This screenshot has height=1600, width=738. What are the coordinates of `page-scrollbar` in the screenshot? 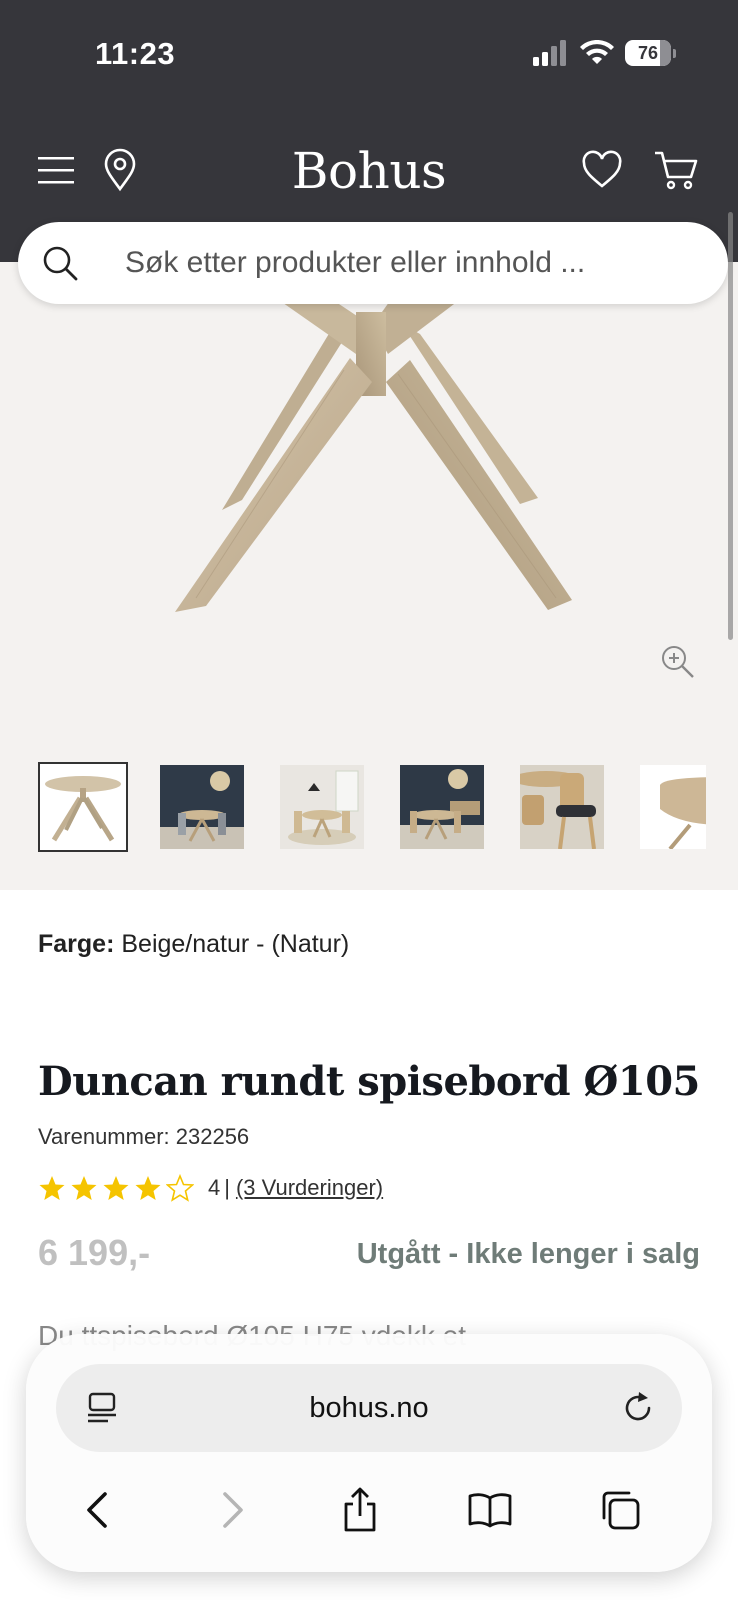 It's located at (730, 426).